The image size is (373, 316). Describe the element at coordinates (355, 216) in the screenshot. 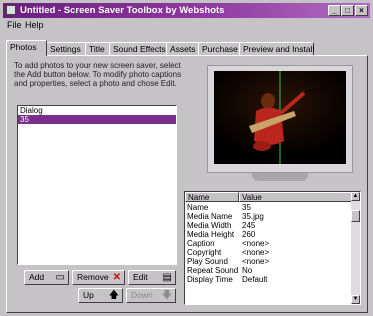

I see `scroll-thumb` at that location.